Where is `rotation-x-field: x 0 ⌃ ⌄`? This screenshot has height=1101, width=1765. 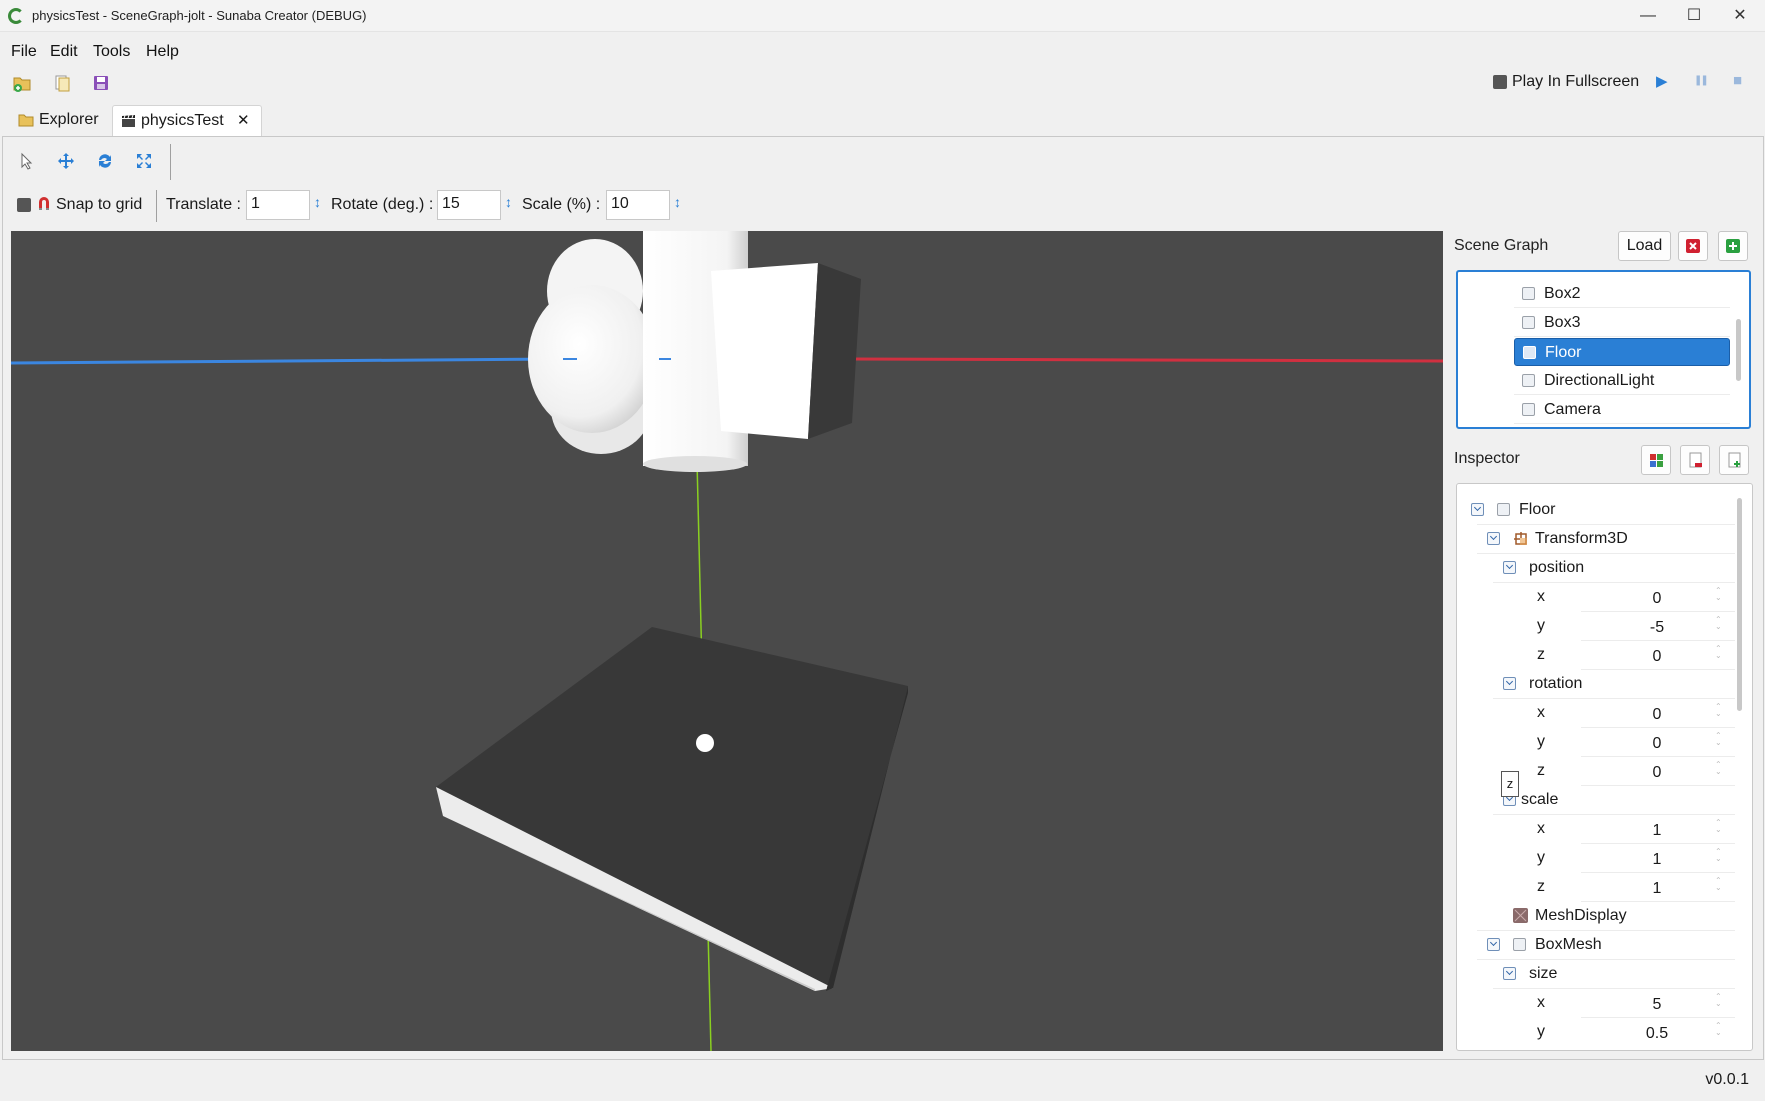 rotation-x-field: x 0 ⌃ ⌄ is located at coordinates (1636, 713).